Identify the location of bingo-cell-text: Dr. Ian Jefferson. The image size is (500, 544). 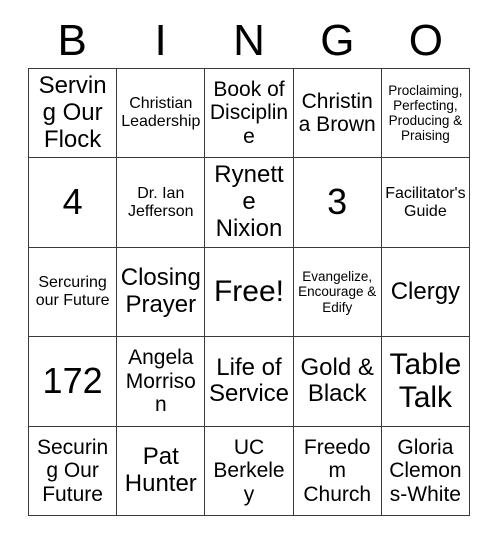
(161, 202).